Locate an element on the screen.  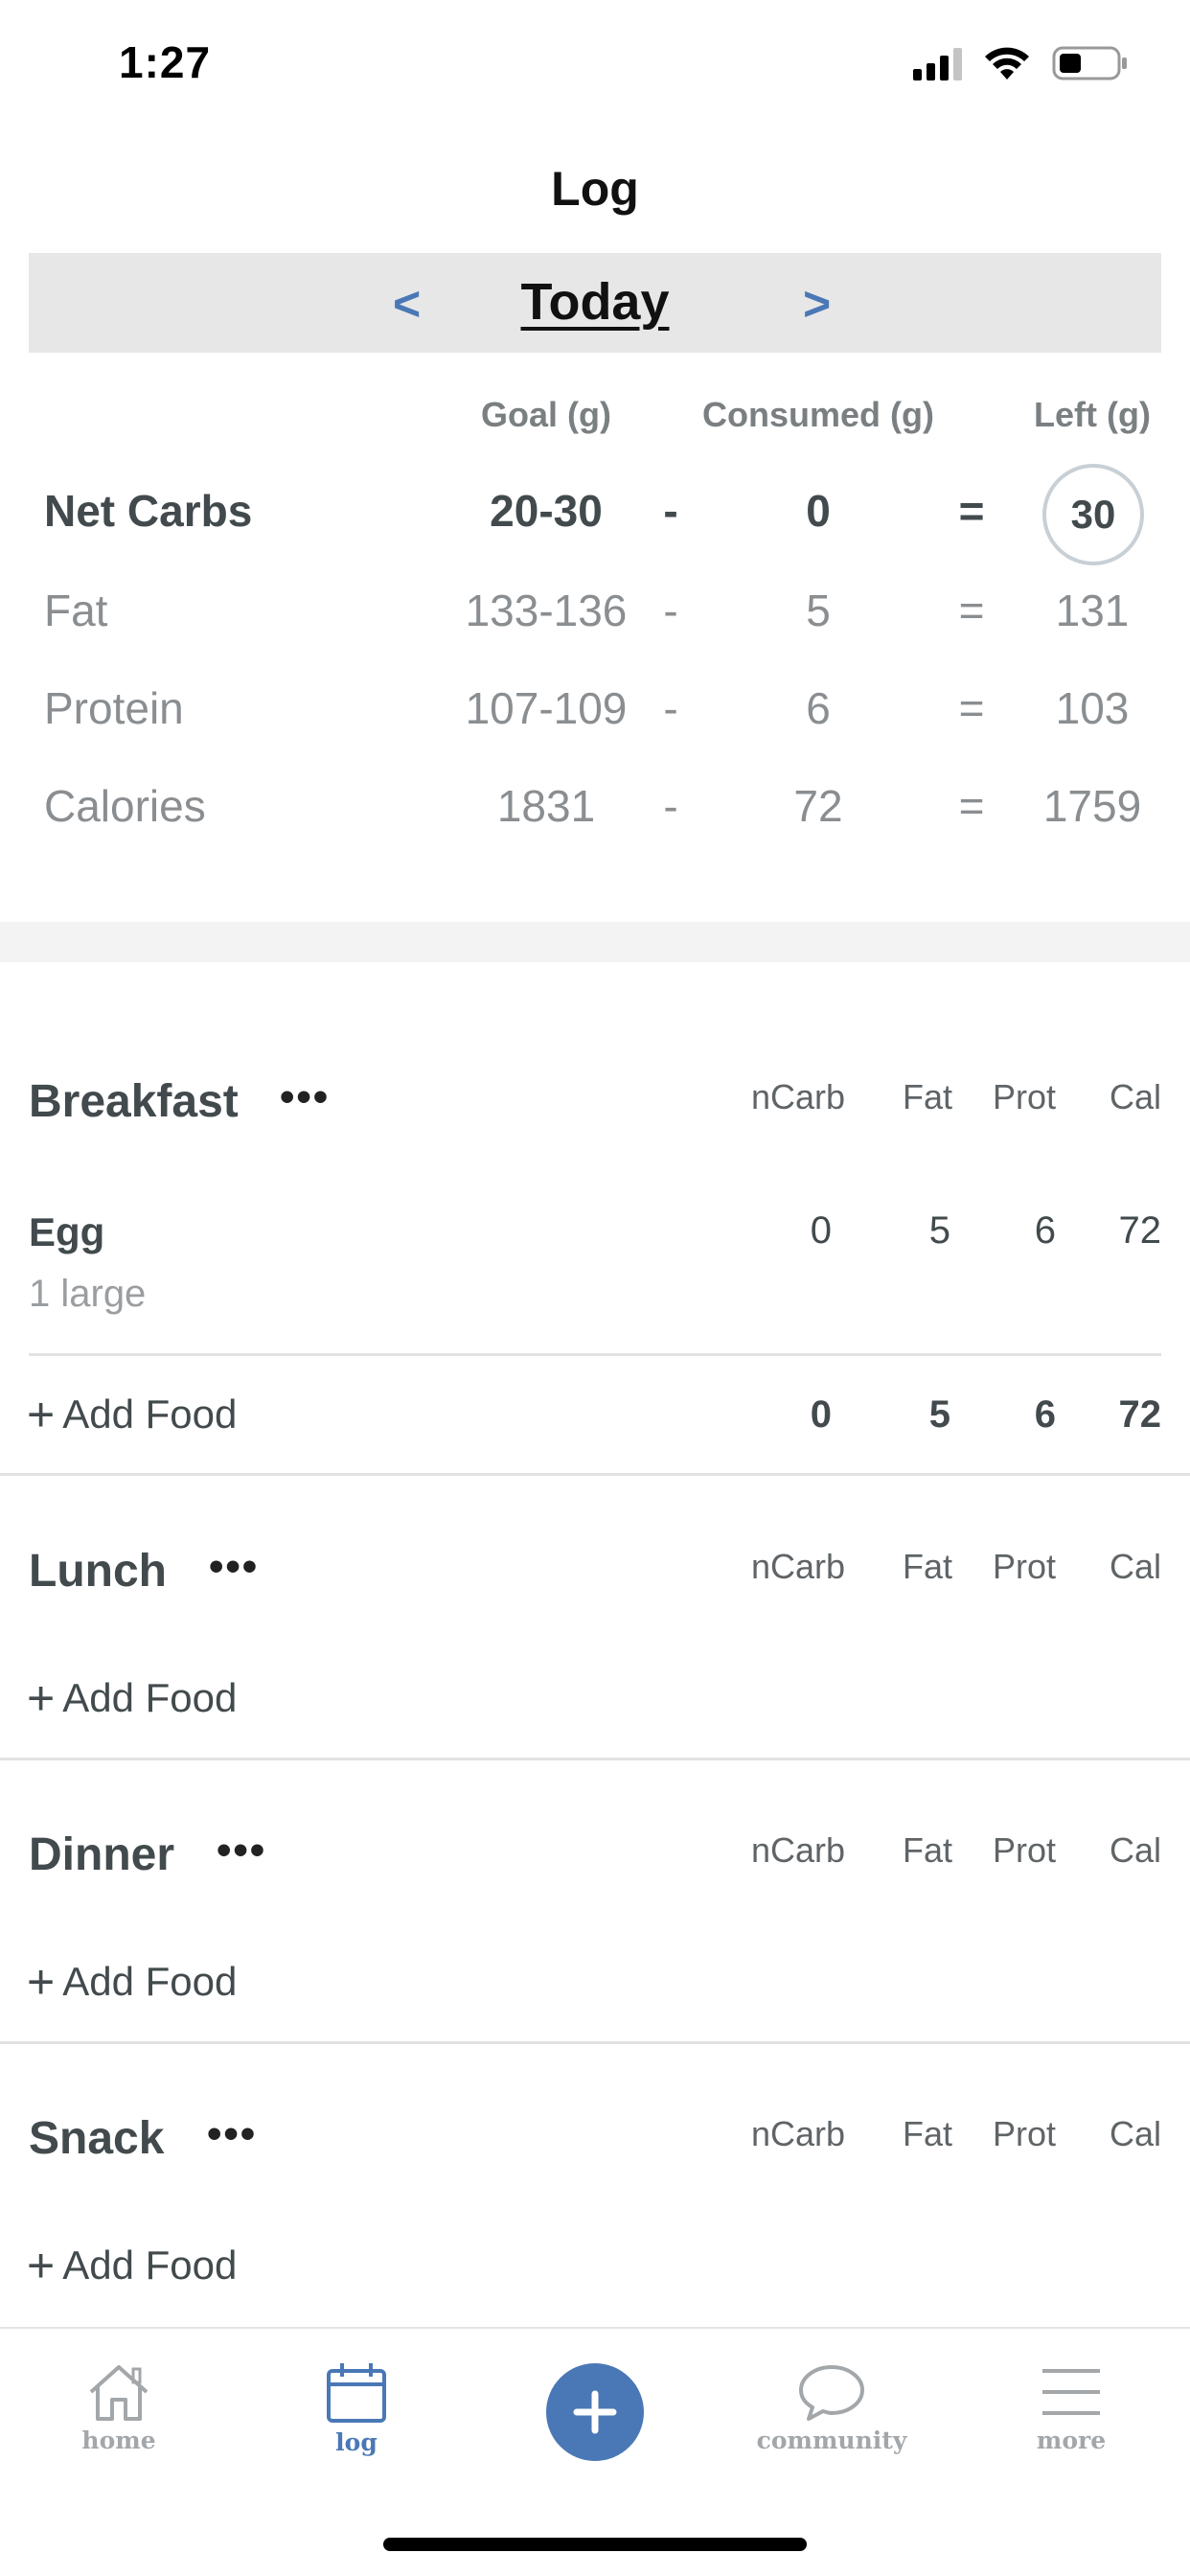
macro-row-protein: Protein 107-109 - 6 = 103 is located at coordinates (595, 720).